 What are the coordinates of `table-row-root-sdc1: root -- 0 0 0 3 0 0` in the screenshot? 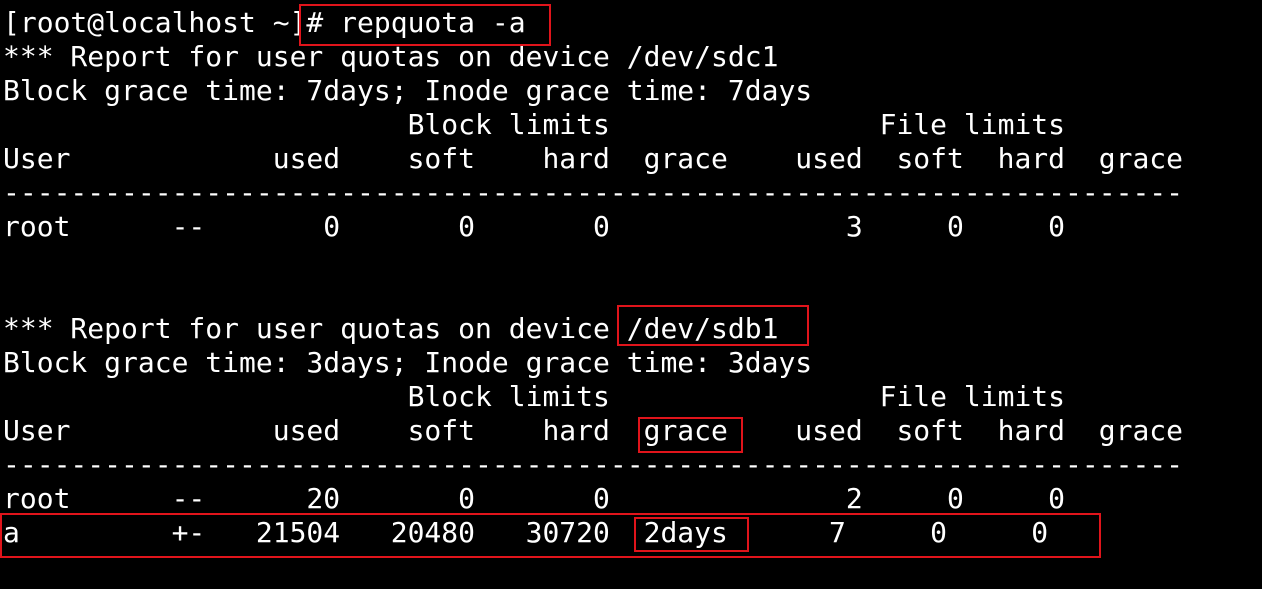 It's located at (534, 226).